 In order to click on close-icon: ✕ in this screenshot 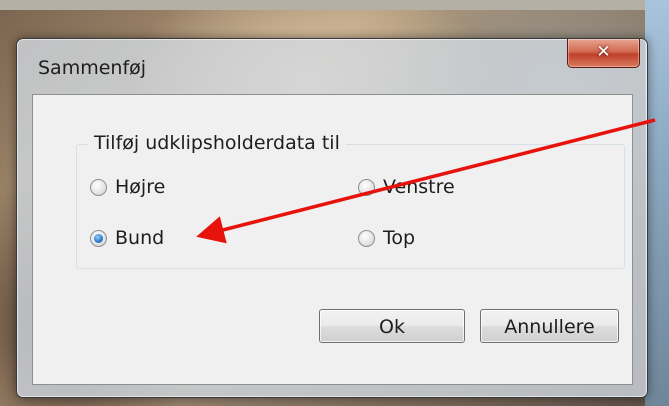, I will do `click(603, 52)`.